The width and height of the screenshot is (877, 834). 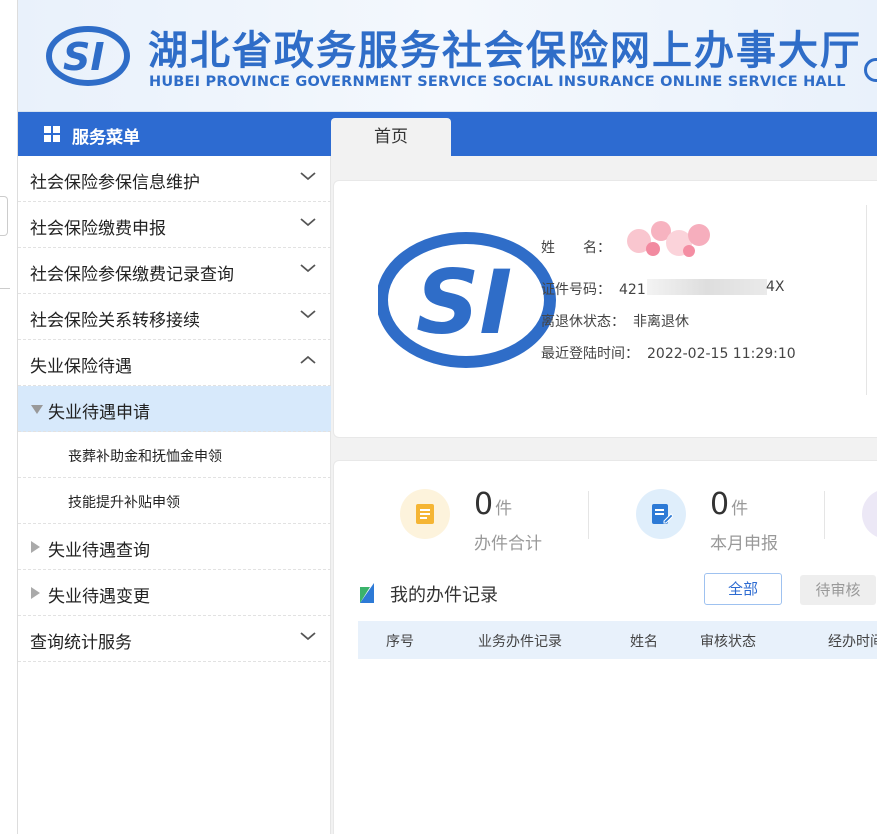 I want to click on id-redacted-block, so click(x=707, y=287).